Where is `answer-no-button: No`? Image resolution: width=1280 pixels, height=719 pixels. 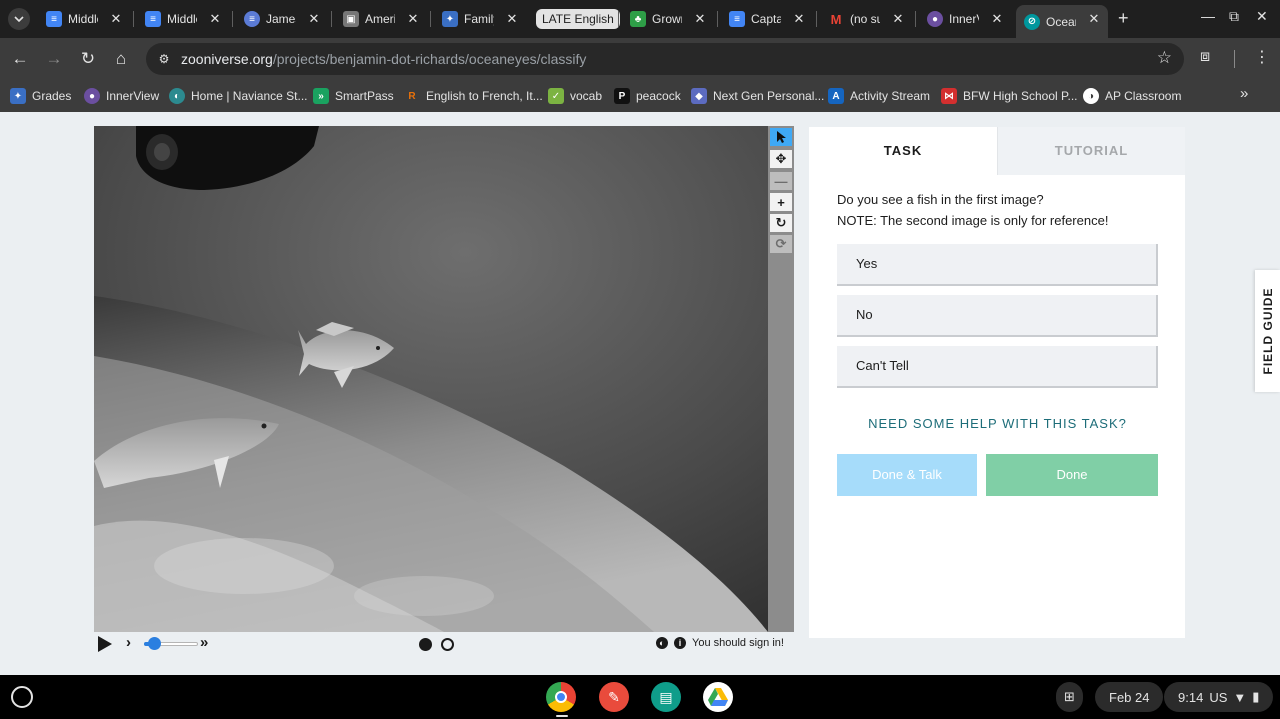 answer-no-button: No is located at coordinates (997, 316).